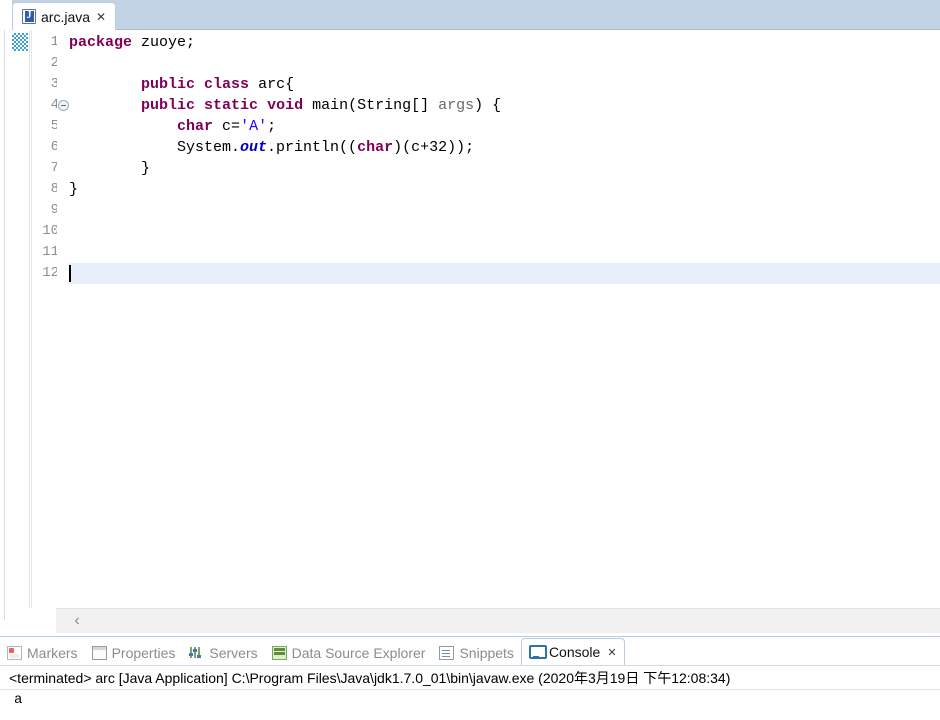 Image resolution: width=940 pixels, height=720 pixels. Describe the element at coordinates (447, 652) in the screenshot. I see `snippets-icon` at that location.